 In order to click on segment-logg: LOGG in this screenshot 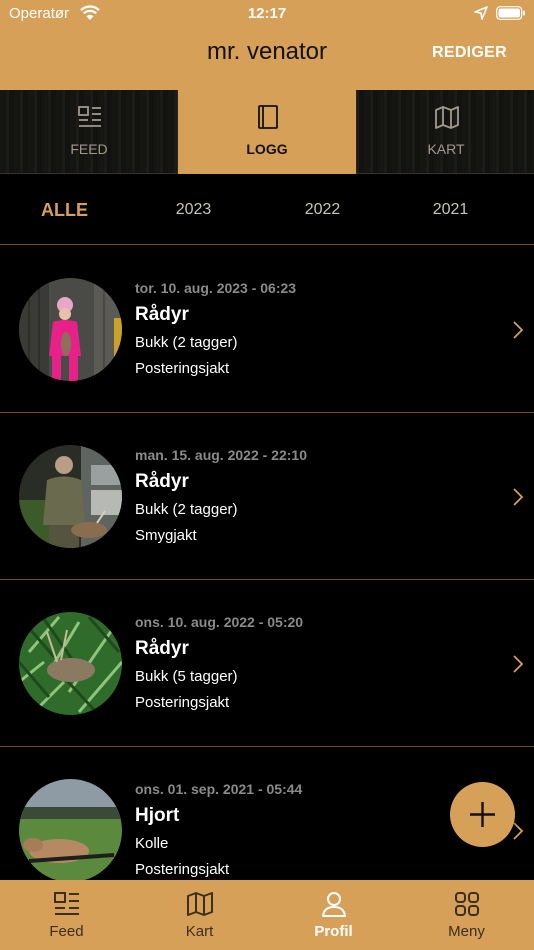, I will do `click(267, 132)`.